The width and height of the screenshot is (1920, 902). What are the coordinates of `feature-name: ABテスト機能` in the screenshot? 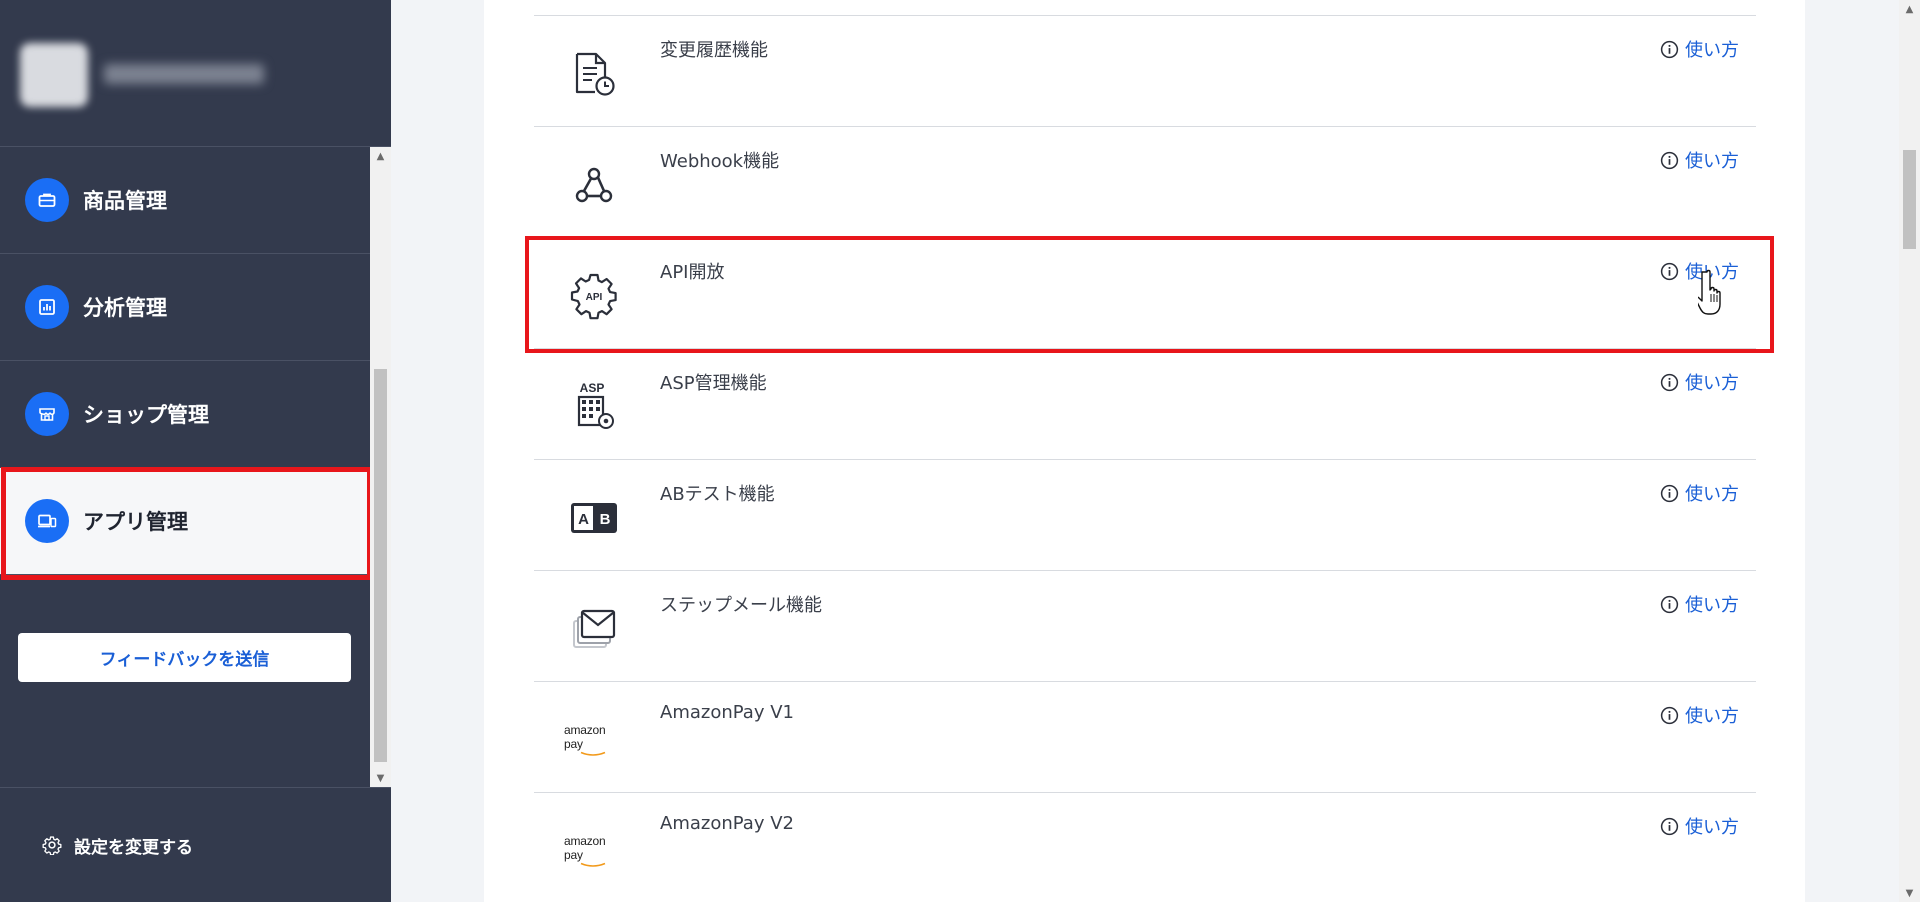 It's located at (717, 494).